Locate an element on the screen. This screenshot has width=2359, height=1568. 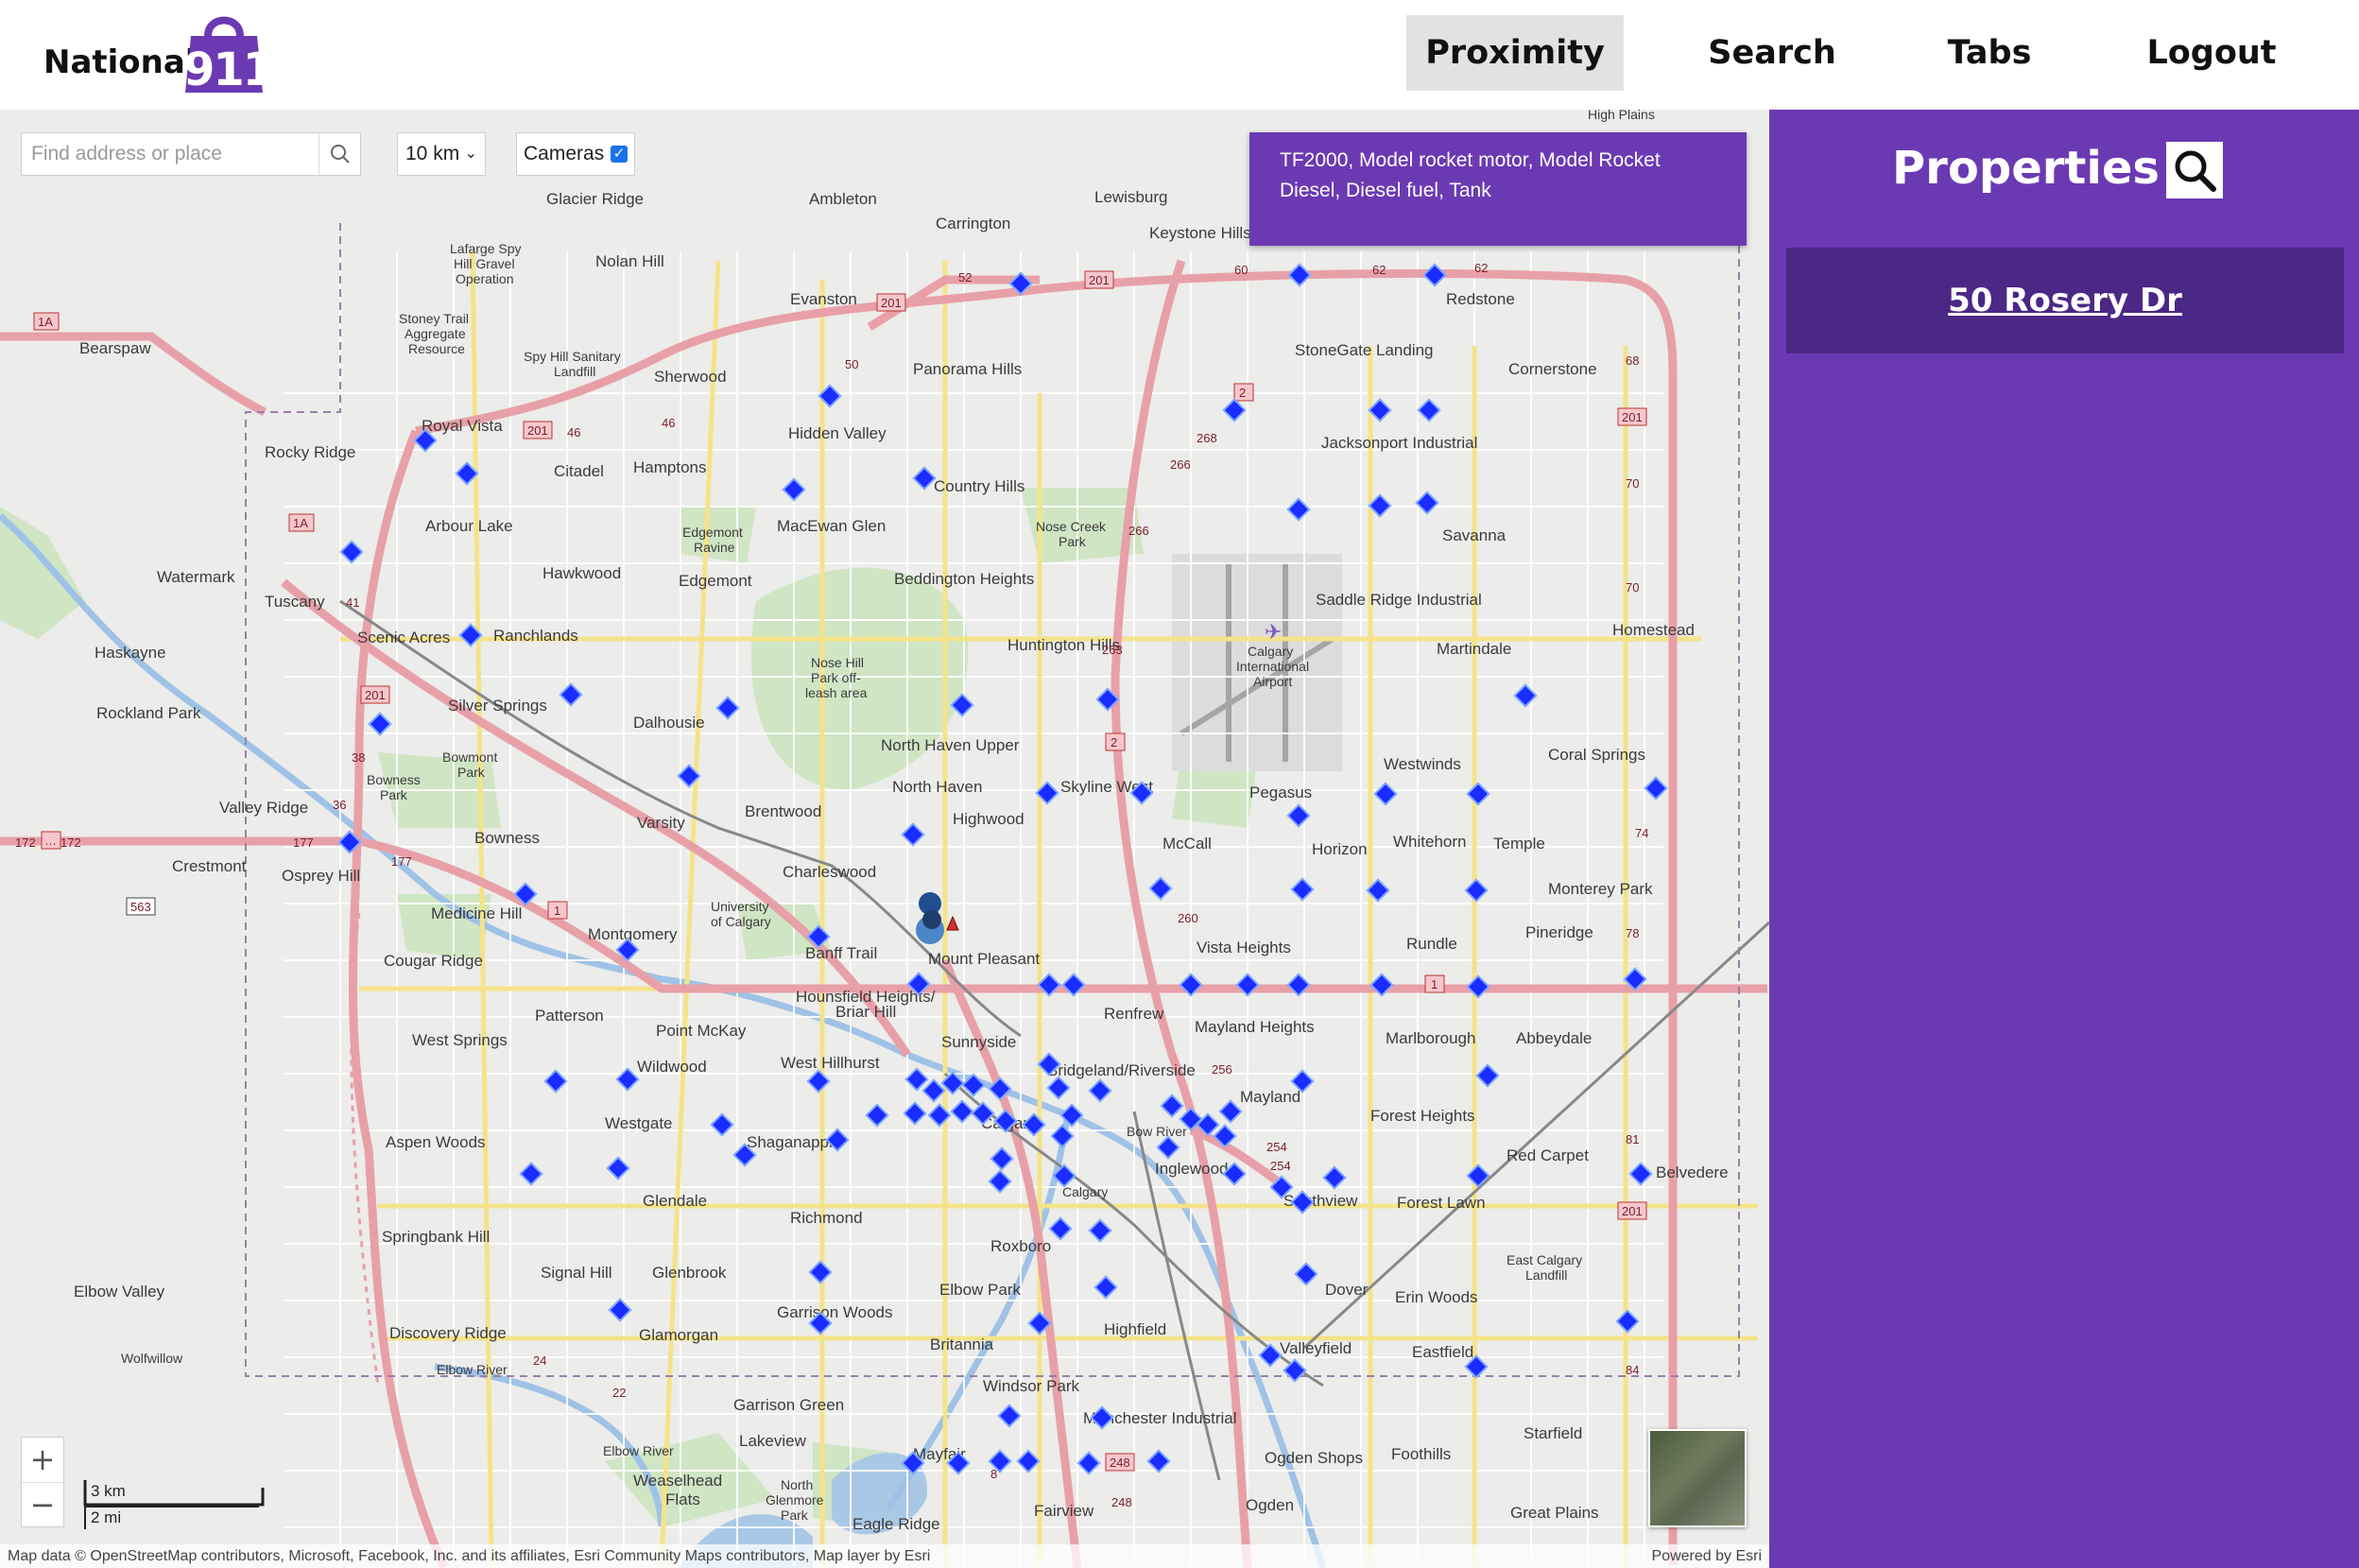
svg-text: Park is located at coordinates (795, 1515).